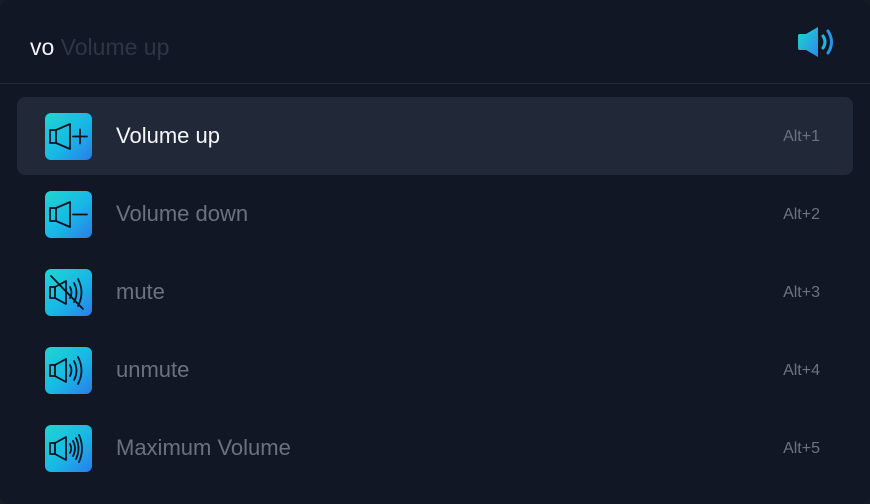 The height and width of the screenshot is (504, 870). Describe the element at coordinates (68, 292) in the screenshot. I see `mute-icon` at that location.